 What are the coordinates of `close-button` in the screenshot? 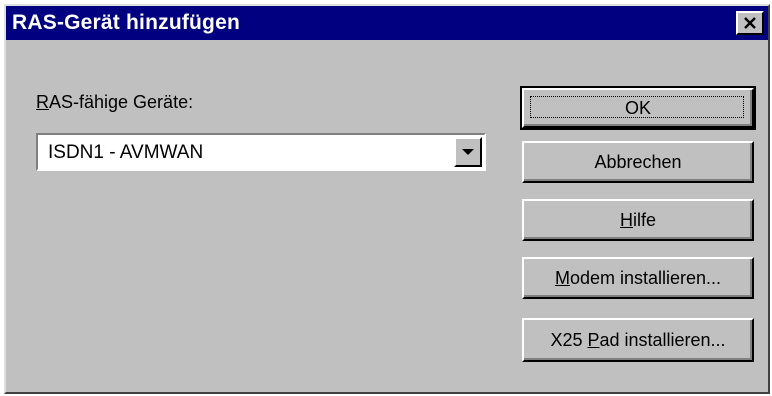 It's located at (750, 23).